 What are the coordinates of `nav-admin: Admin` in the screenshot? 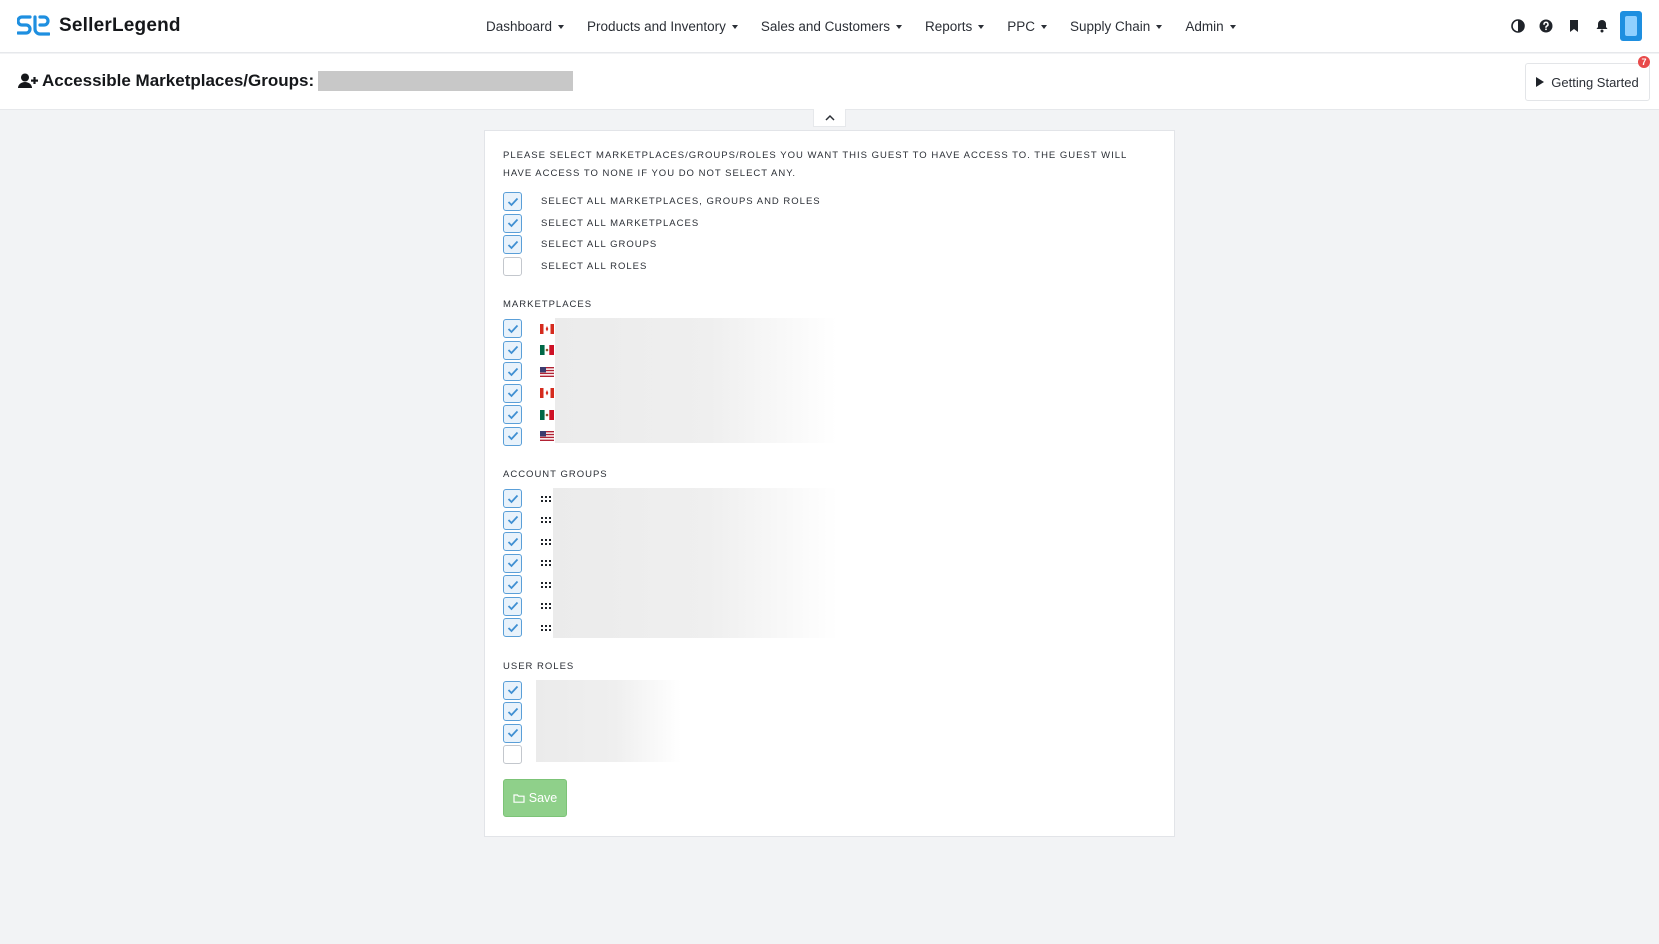 It's located at (1210, 26).